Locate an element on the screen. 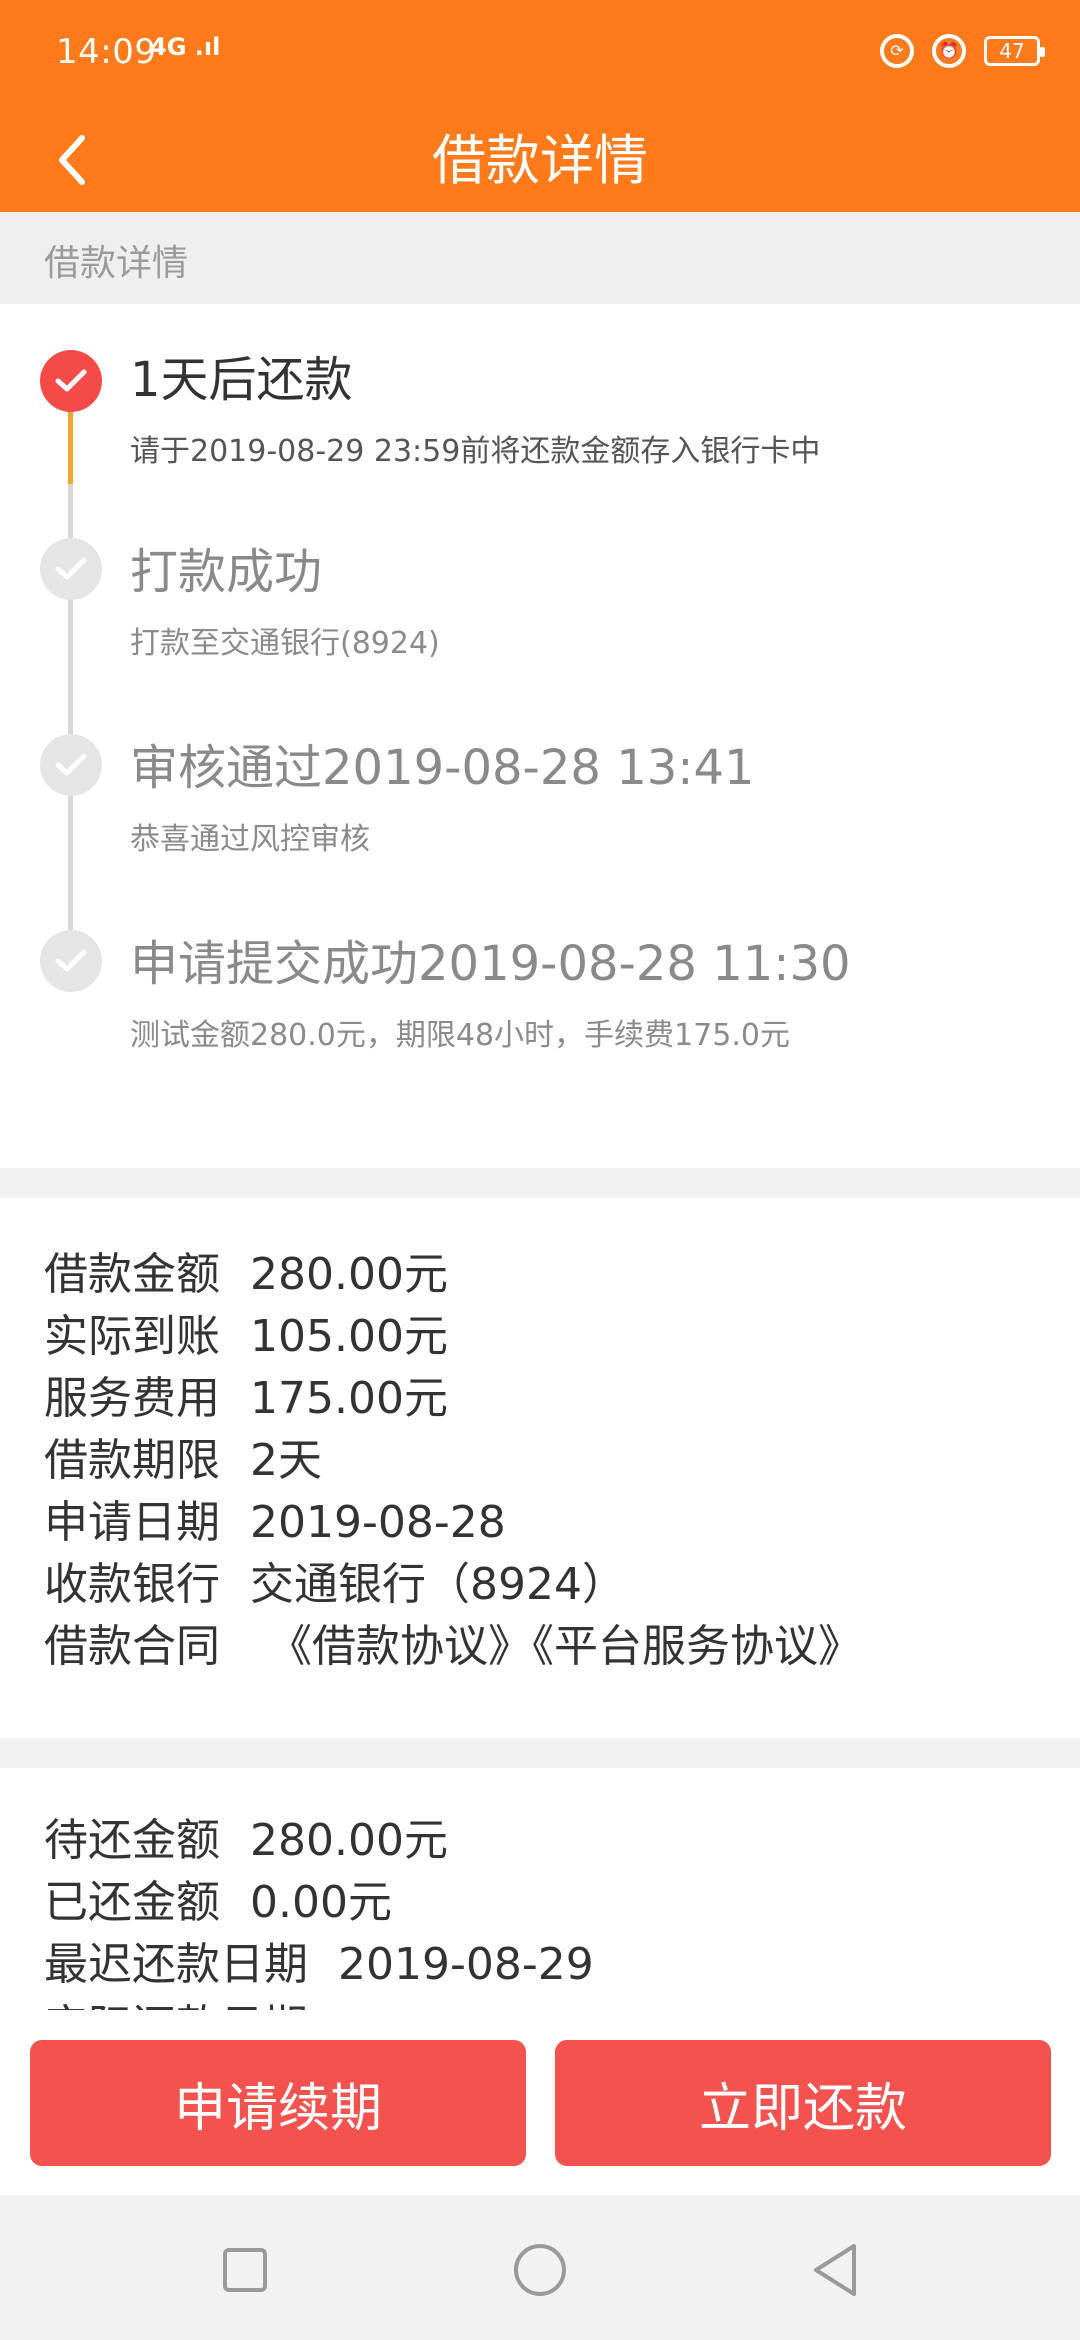  info-row-date: 申请日期 2019-08-28 is located at coordinates (275, 1518).